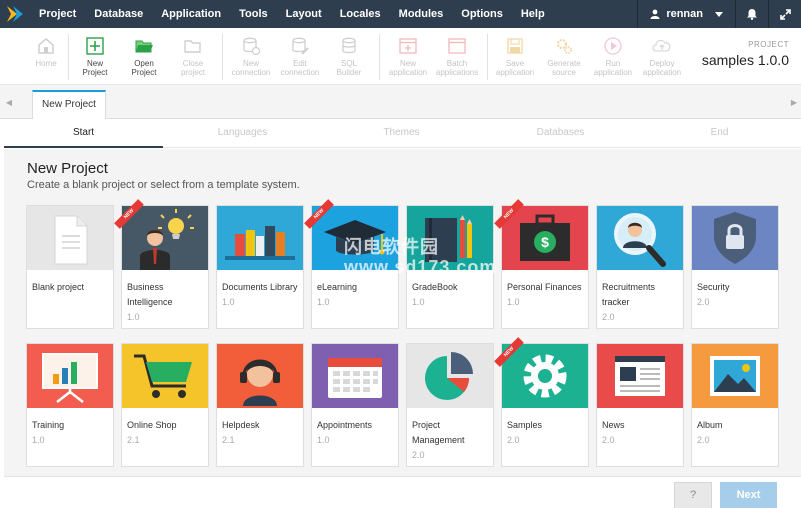 The height and width of the screenshot is (508, 801). What do you see at coordinates (794, 102) in the screenshot?
I see `tab-scroll-right-icon: ▶` at bounding box center [794, 102].